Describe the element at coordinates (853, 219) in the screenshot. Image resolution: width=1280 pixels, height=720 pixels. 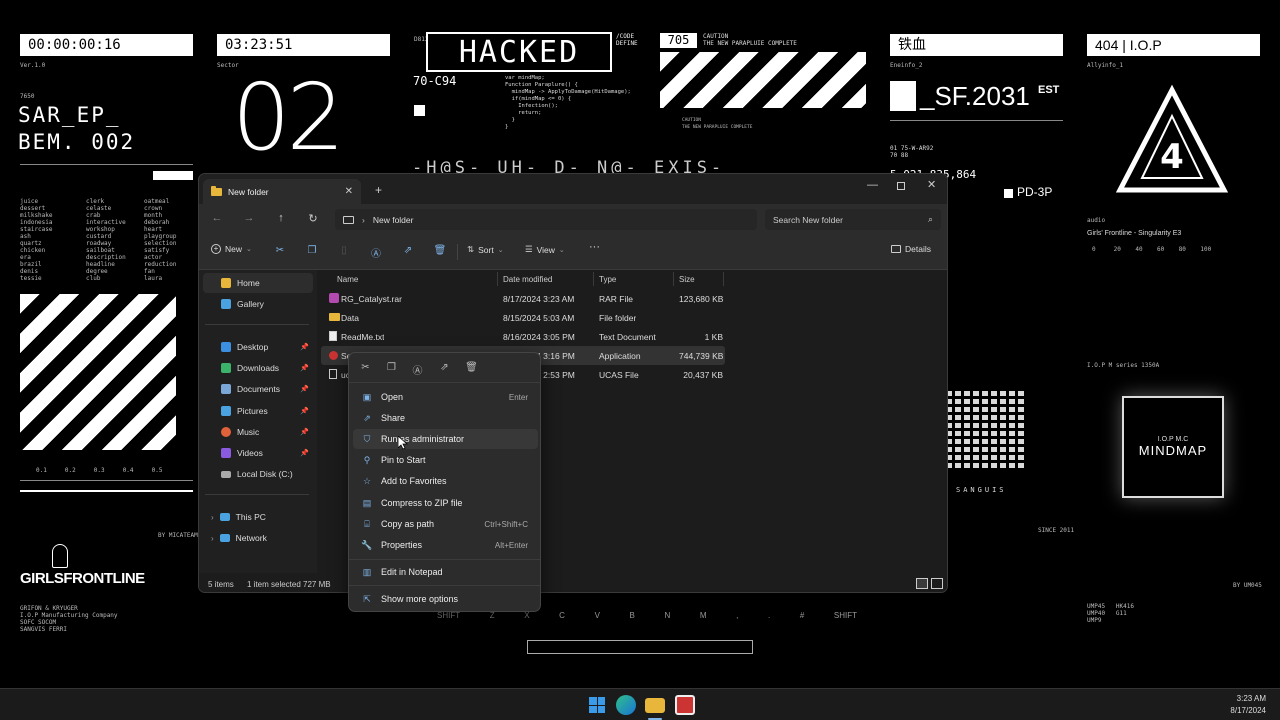
I see `search-input: Search New folder ⌕` at that location.